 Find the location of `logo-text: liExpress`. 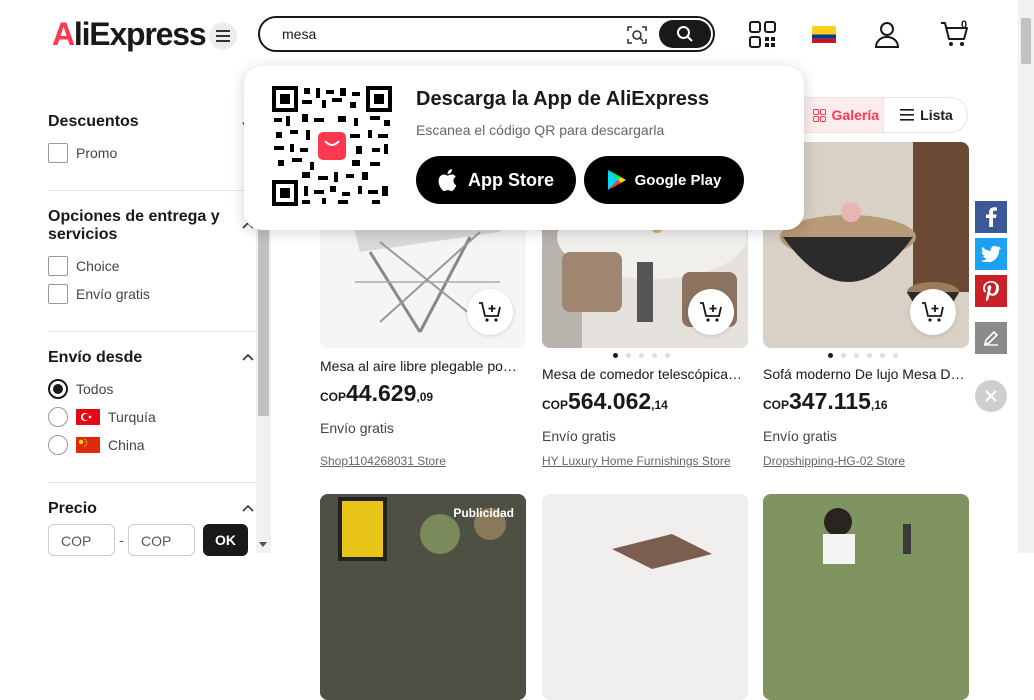

logo-text: liExpress is located at coordinates (140, 34).